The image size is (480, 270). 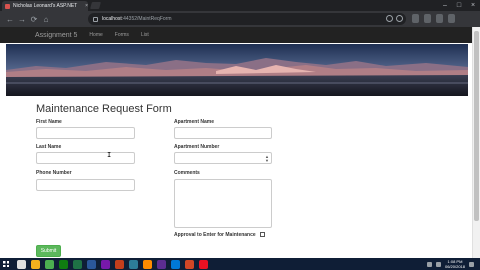 What do you see at coordinates (10, 19) in the screenshot?
I see `back-icon: ←` at bounding box center [10, 19].